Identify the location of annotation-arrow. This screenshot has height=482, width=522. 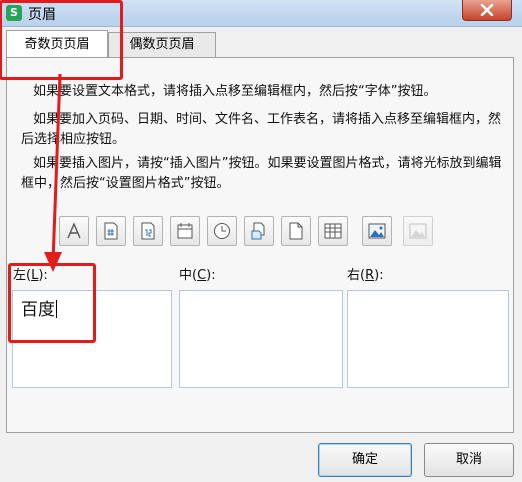
(53, 172).